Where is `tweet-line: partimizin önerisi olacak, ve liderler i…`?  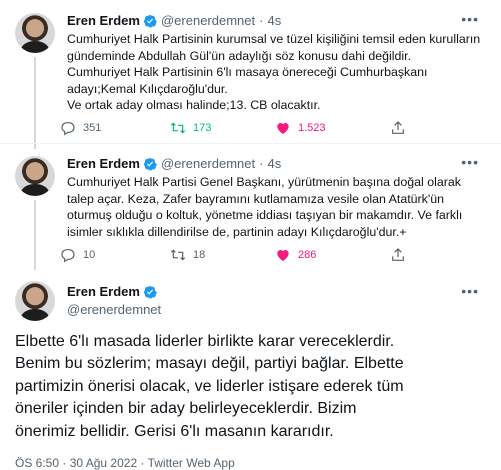 tweet-line: partimizin önerisi olacak, ve liderler i… is located at coordinates (209, 386).